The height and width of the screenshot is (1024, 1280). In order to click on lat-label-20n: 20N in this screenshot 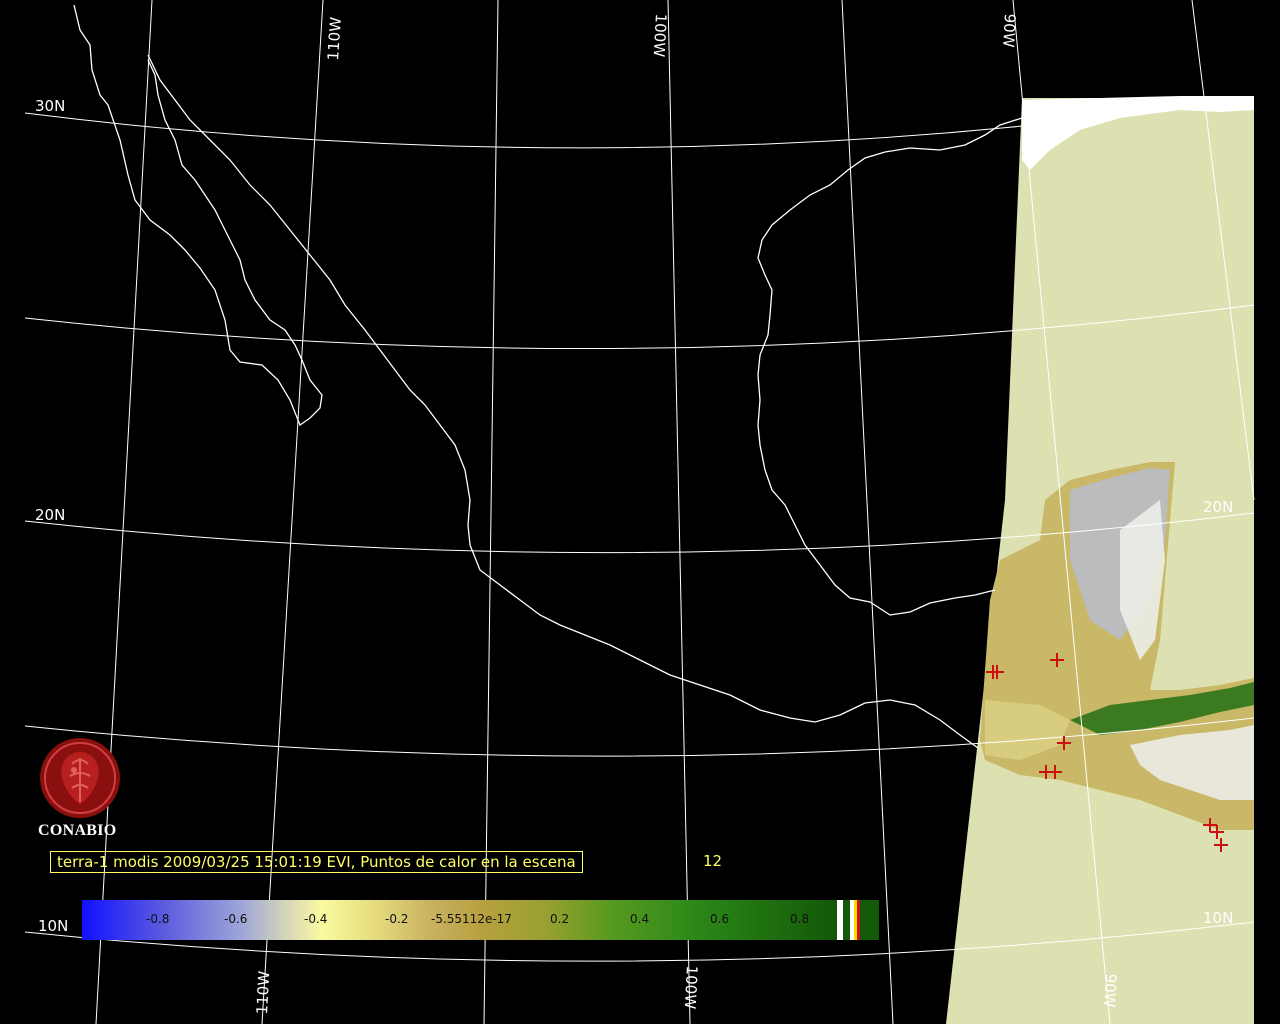, I will do `click(50, 515)`.